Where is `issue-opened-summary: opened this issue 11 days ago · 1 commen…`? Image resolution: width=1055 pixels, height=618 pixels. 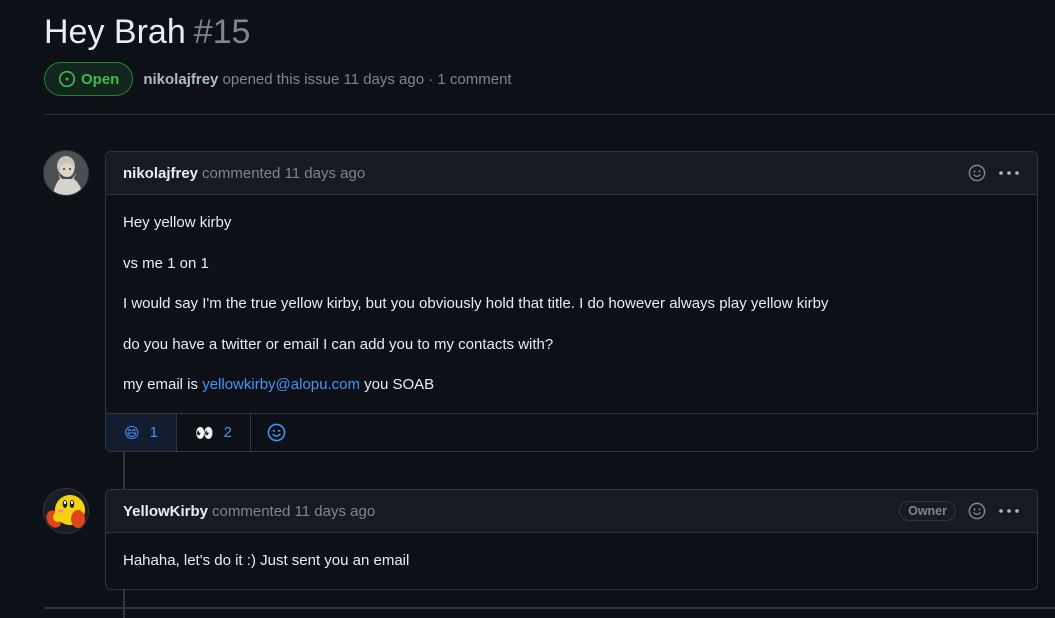
issue-opened-summary: opened this issue 11 days ago · 1 commen… is located at coordinates (367, 79).